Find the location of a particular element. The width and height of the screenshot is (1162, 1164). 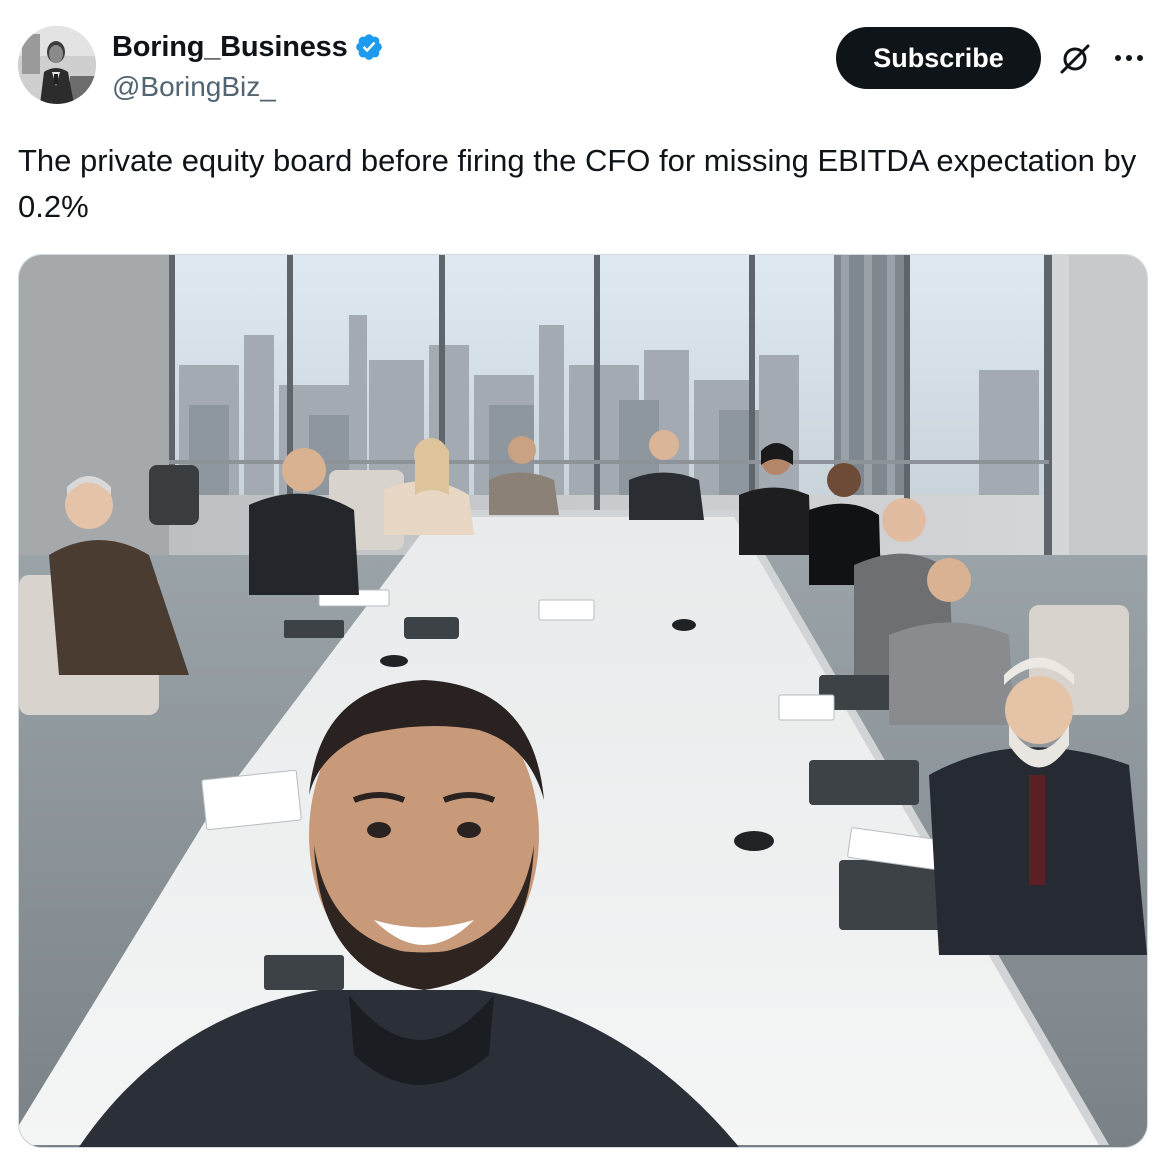

author-name-row: Boring_Business is located at coordinates (248, 47).